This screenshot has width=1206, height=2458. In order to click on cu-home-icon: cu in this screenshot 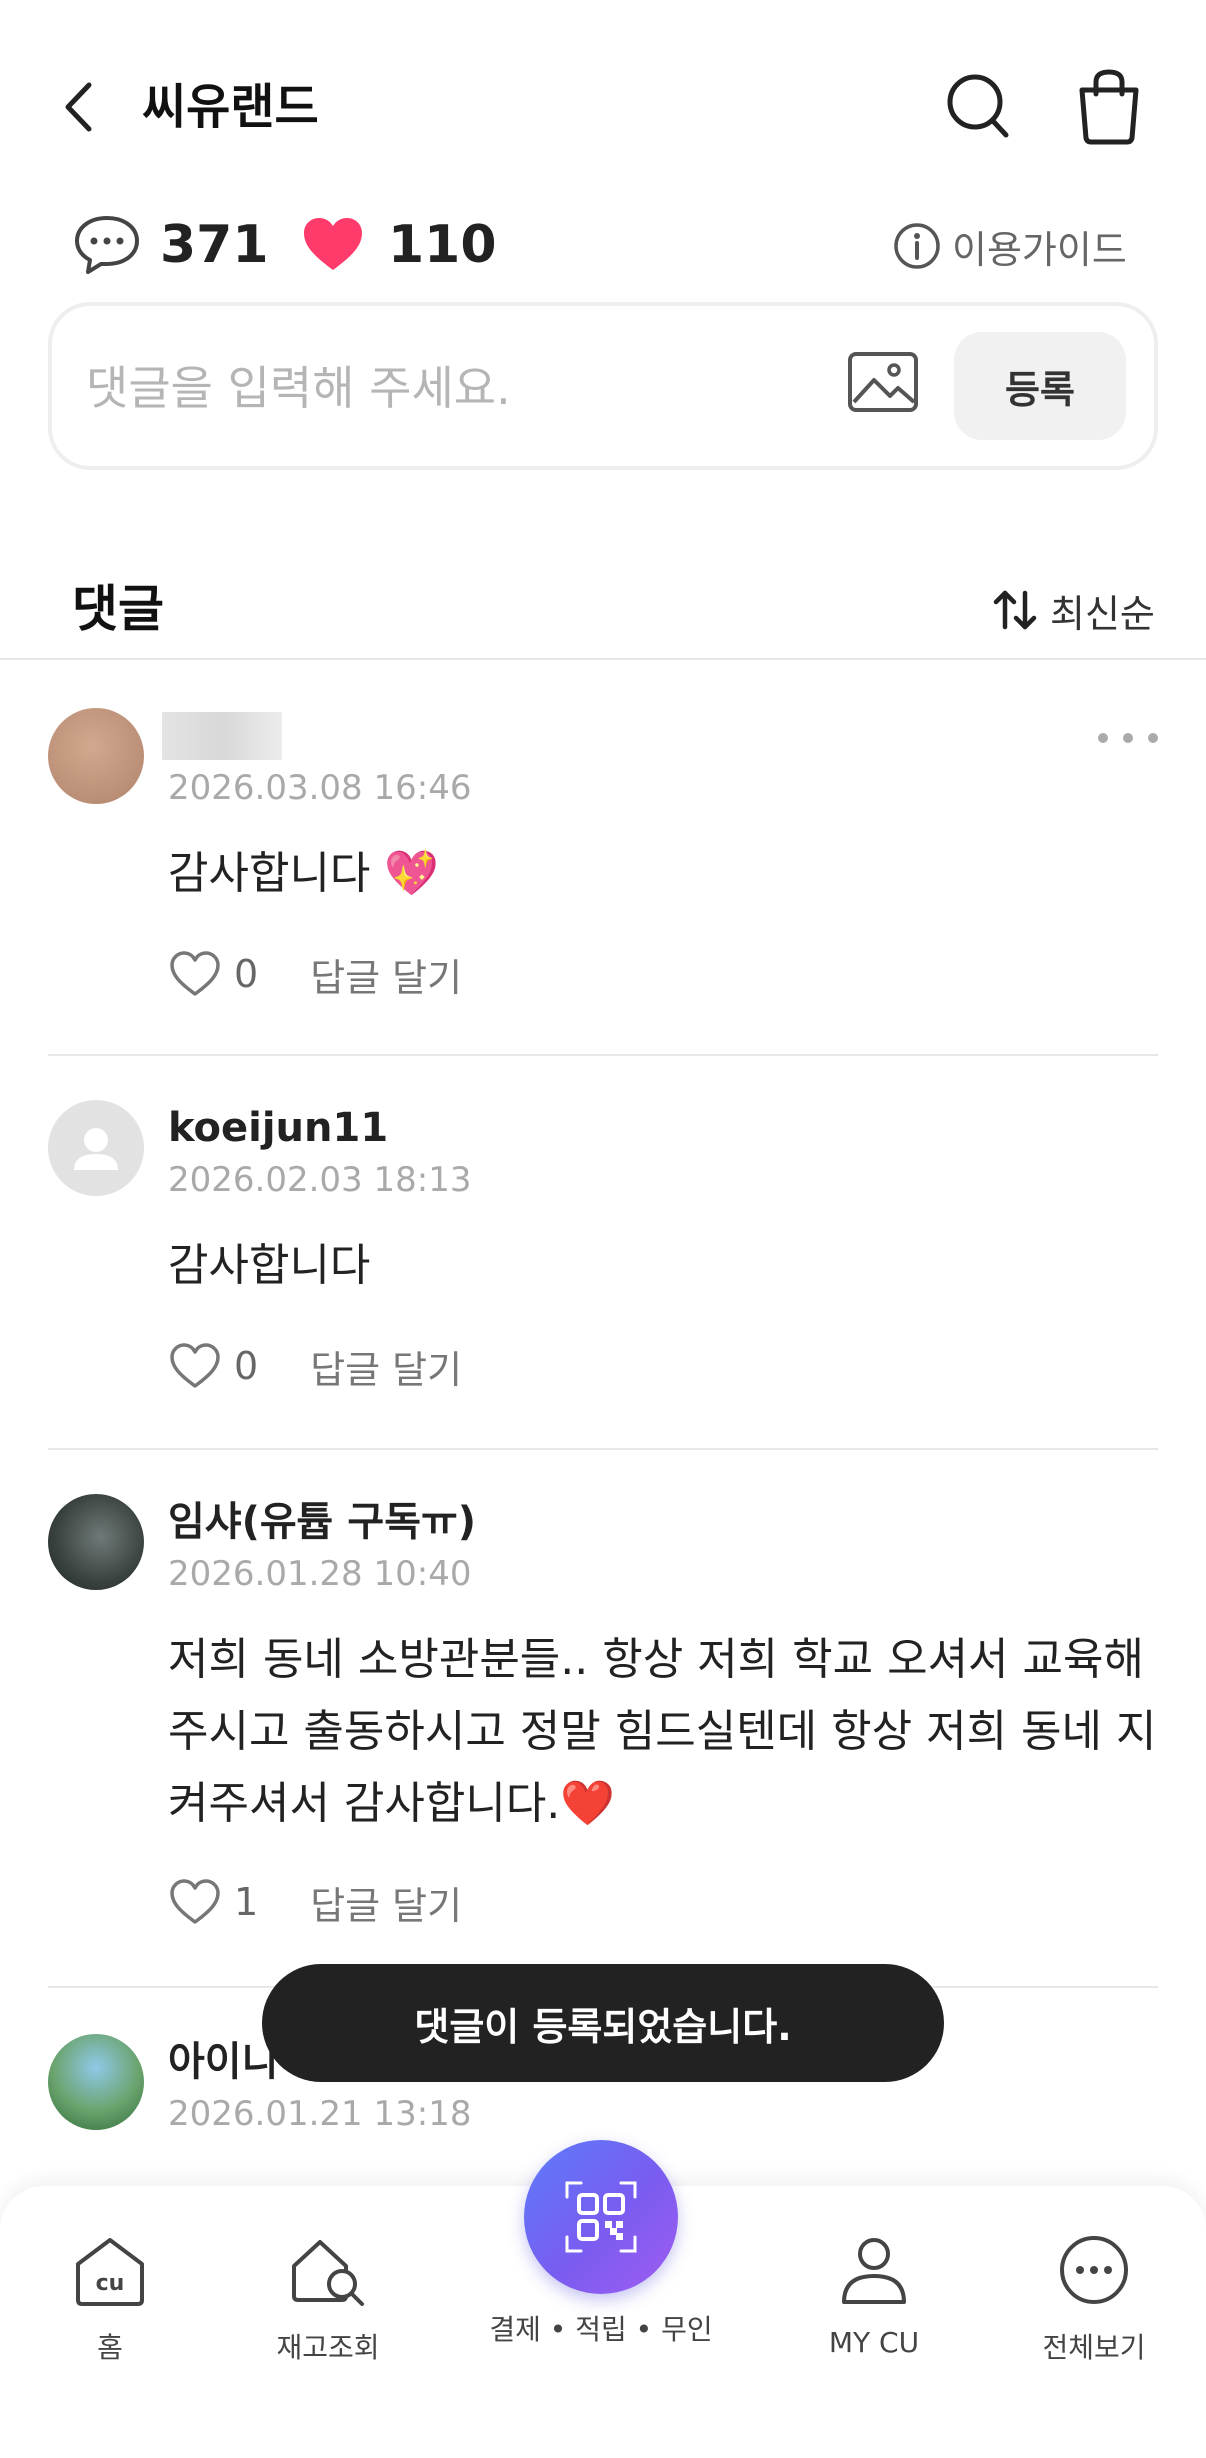, I will do `click(110, 2272)`.